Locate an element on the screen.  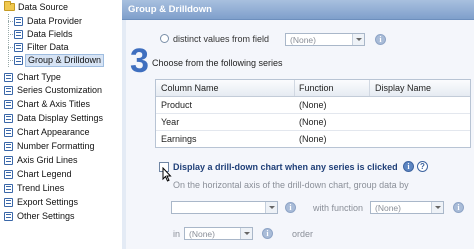
distinct-field-select: (None) is located at coordinates (325, 39).